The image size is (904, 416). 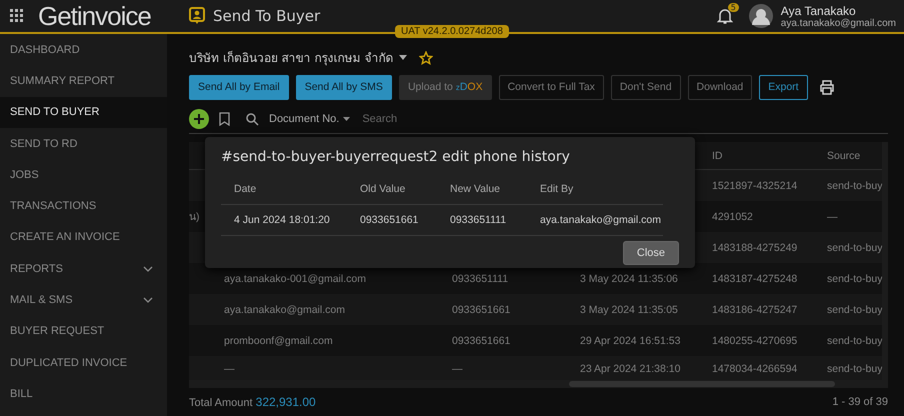 What do you see at coordinates (83, 331) in the screenshot?
I see `sidebar-item: BUYER REQUEST` at bounding box center [83, 331].